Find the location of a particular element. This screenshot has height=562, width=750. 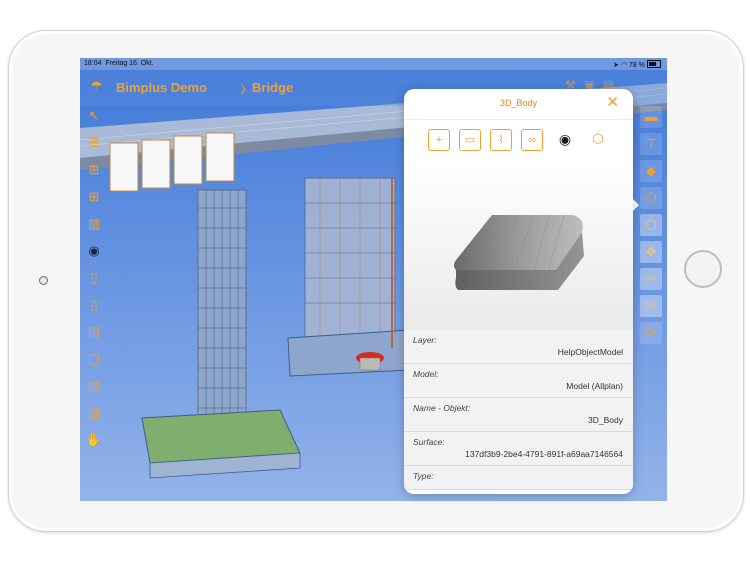

cube-small-icon: ⬡ is located at coordinates (598, 140).